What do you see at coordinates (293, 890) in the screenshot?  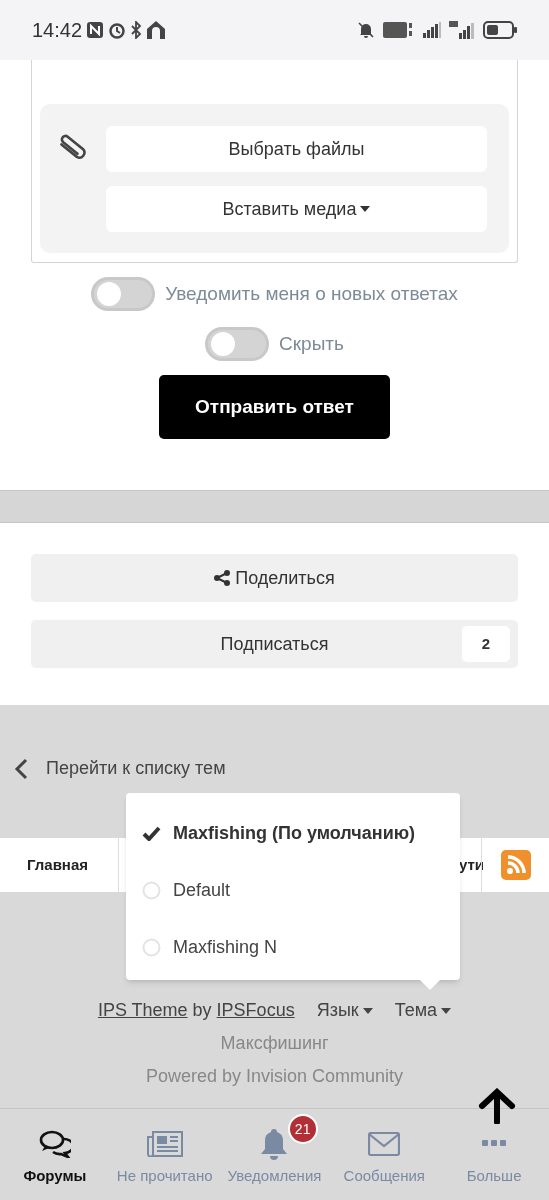 I see `theme-option: Default` at bounding box center [293, 890].